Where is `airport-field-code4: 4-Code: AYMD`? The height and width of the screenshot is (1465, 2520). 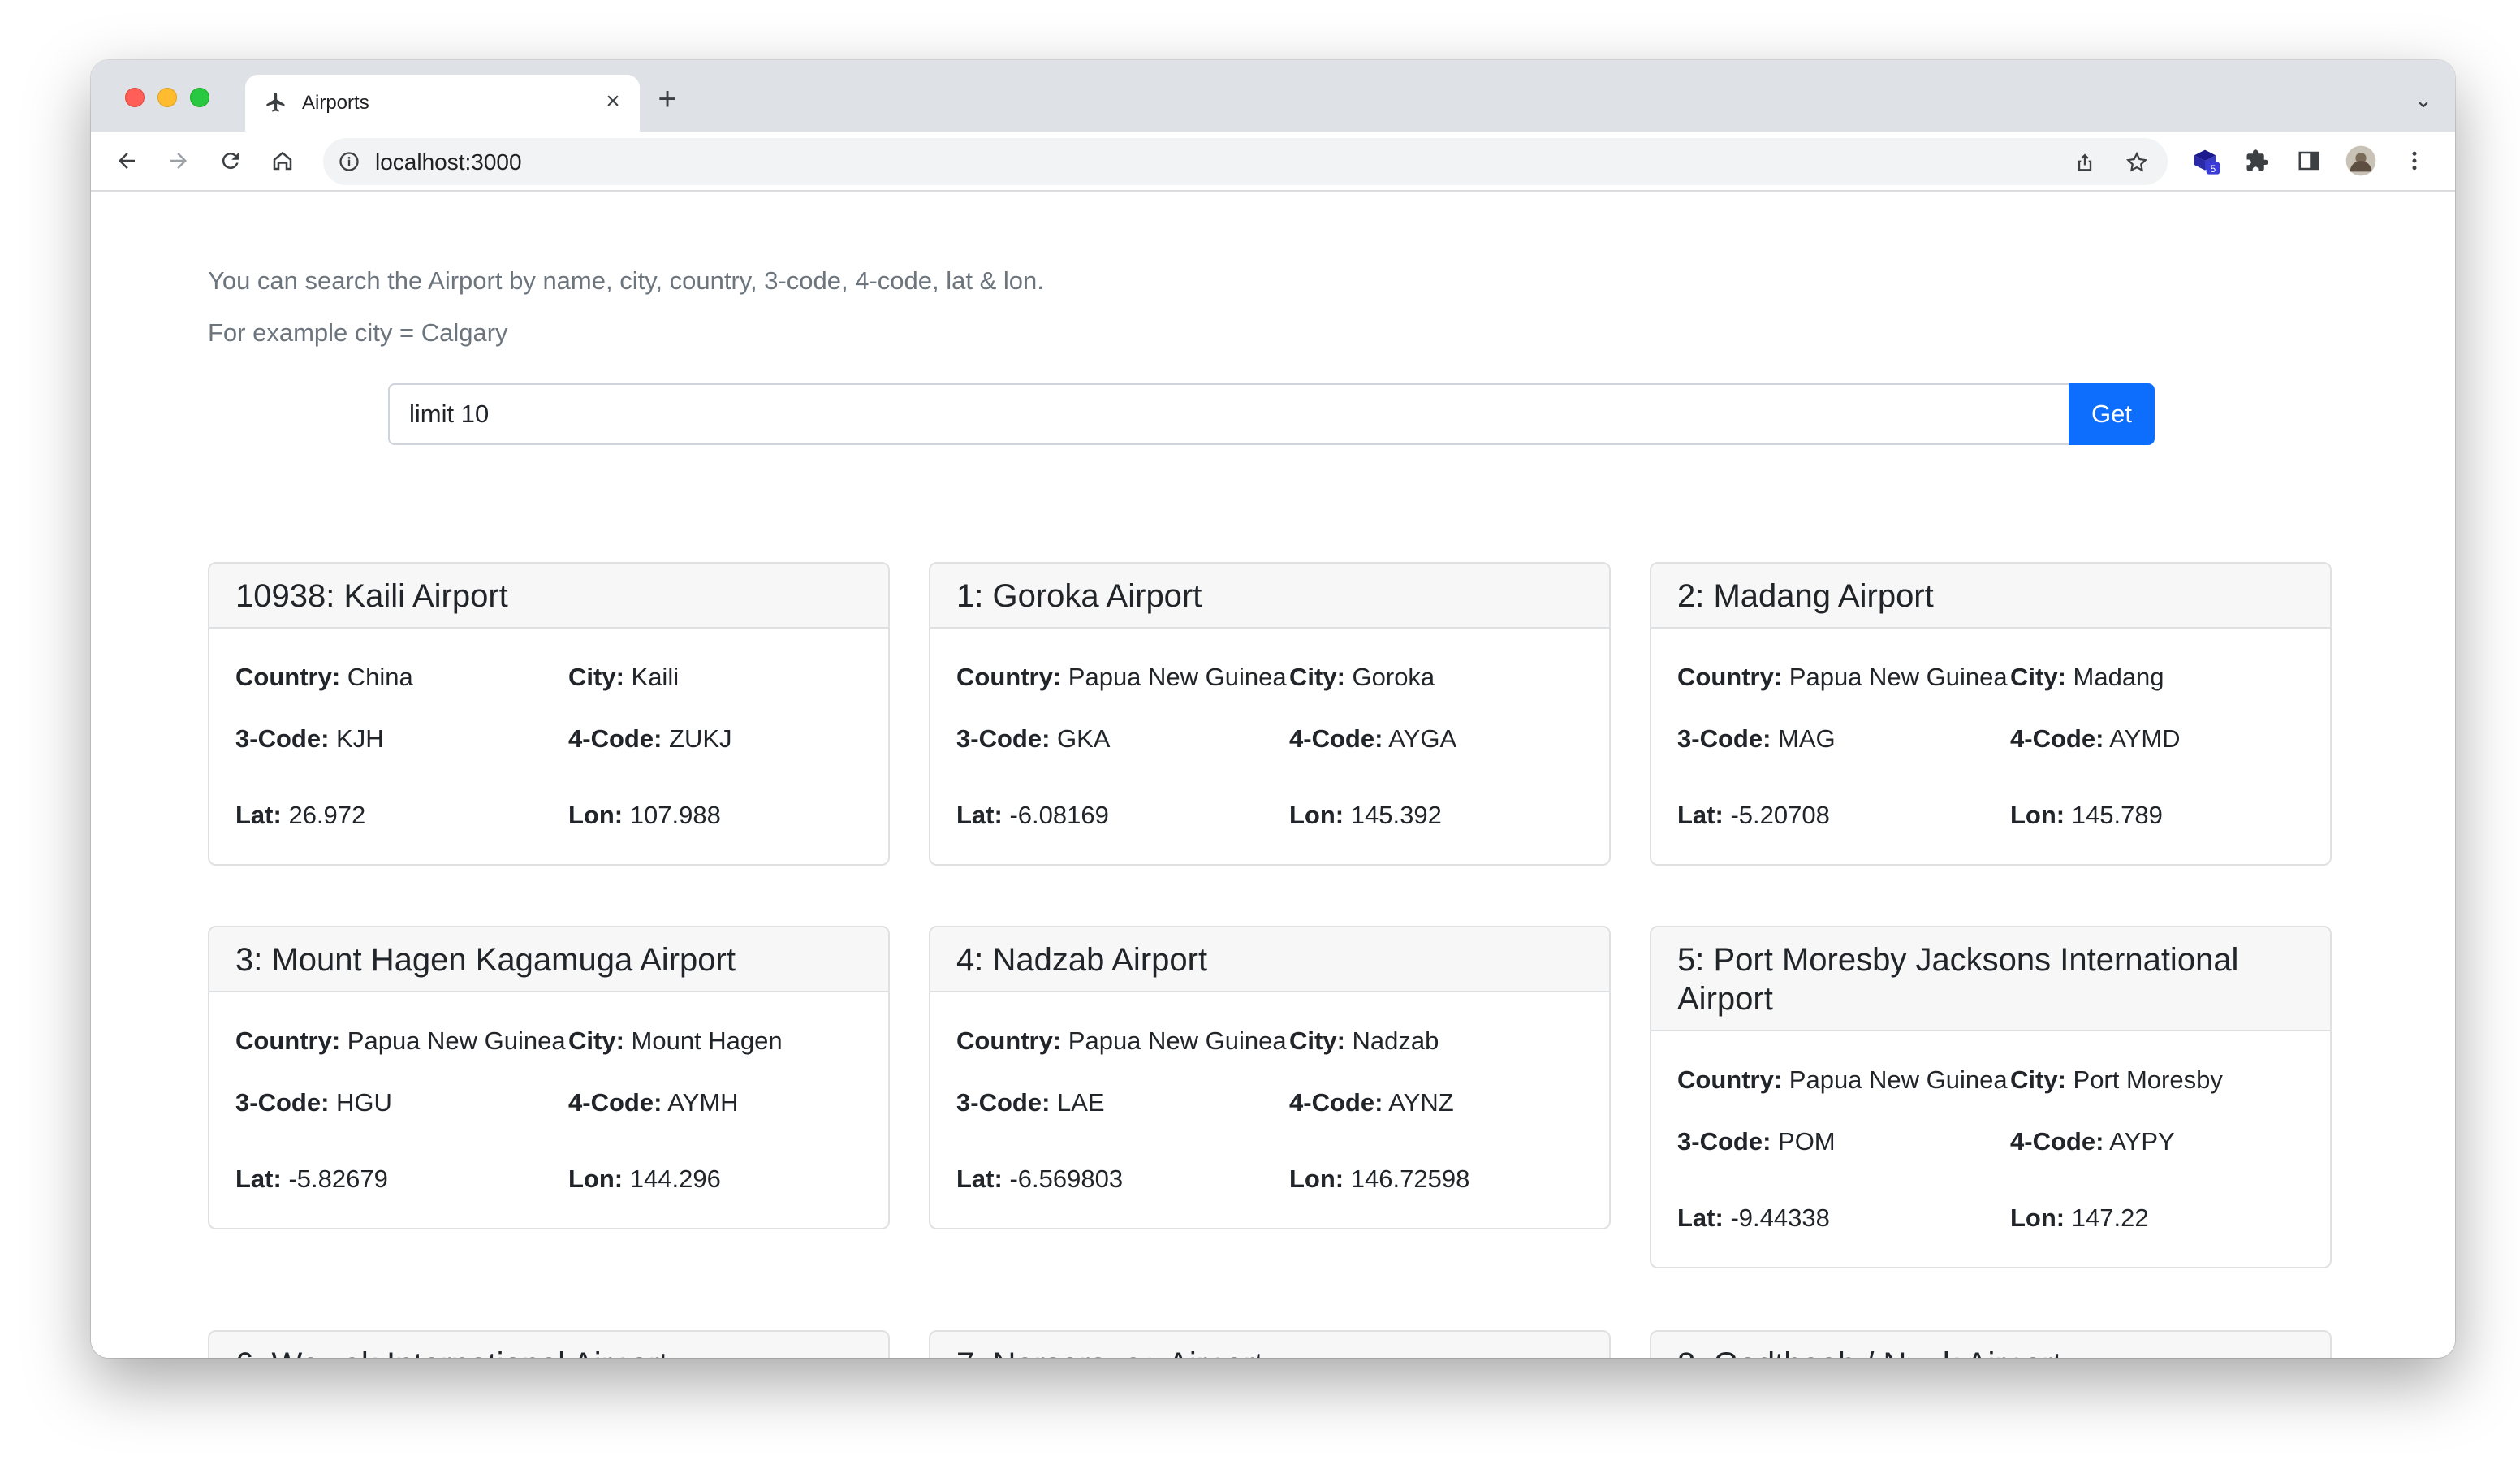
airport-field-code4: 4-Code: AYMD is located at coordinates (2164, 739).